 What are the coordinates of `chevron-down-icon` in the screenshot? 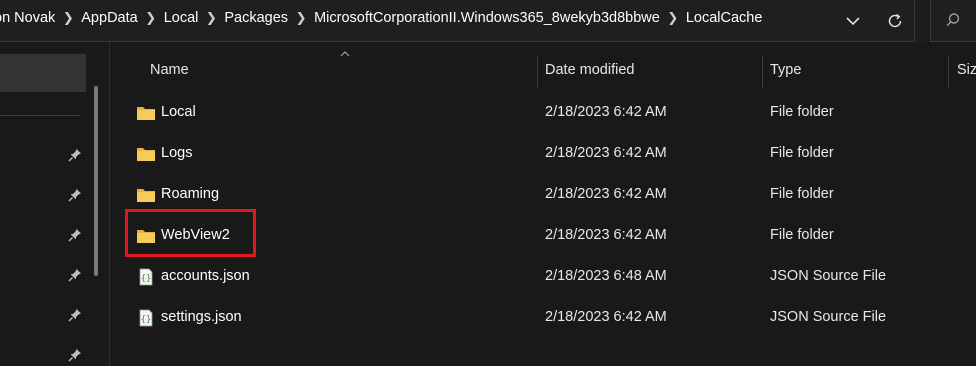 It's located at (853, 21).